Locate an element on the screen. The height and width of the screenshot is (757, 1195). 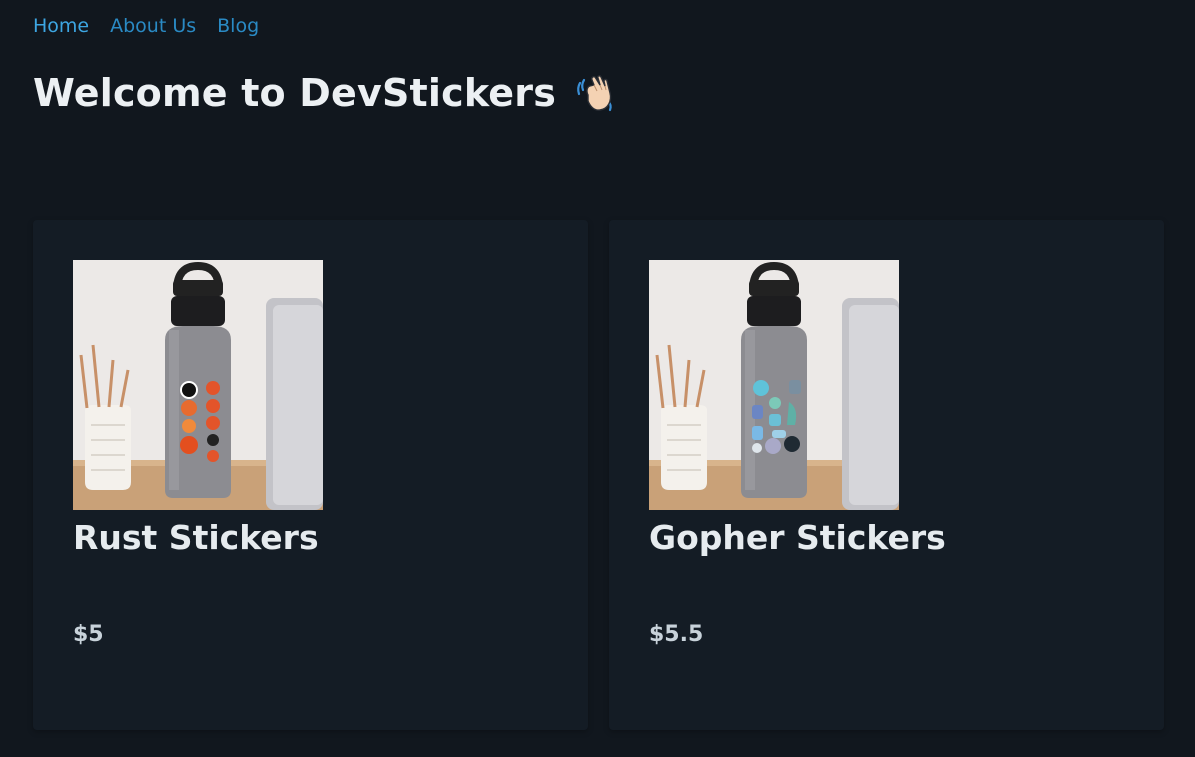
nav-link-home: Home is located at coordinates (61, 26).